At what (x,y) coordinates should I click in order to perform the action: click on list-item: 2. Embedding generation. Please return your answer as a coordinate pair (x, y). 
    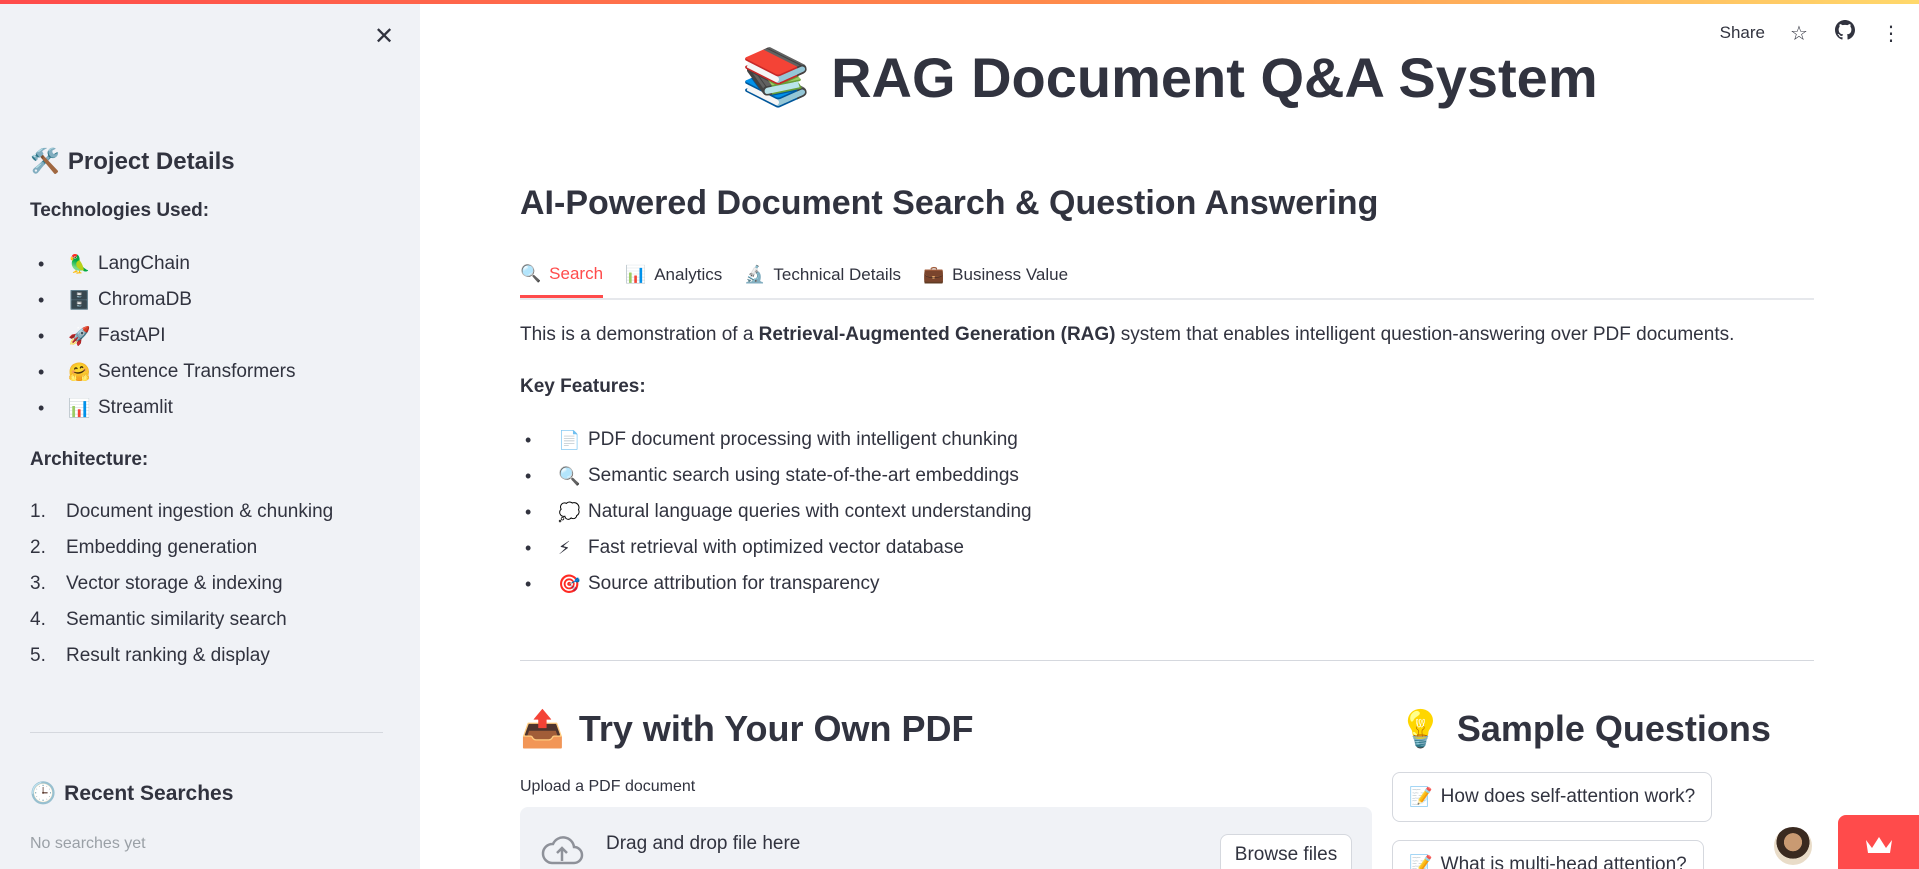
    Looking at the image, I should click on (144, 547).